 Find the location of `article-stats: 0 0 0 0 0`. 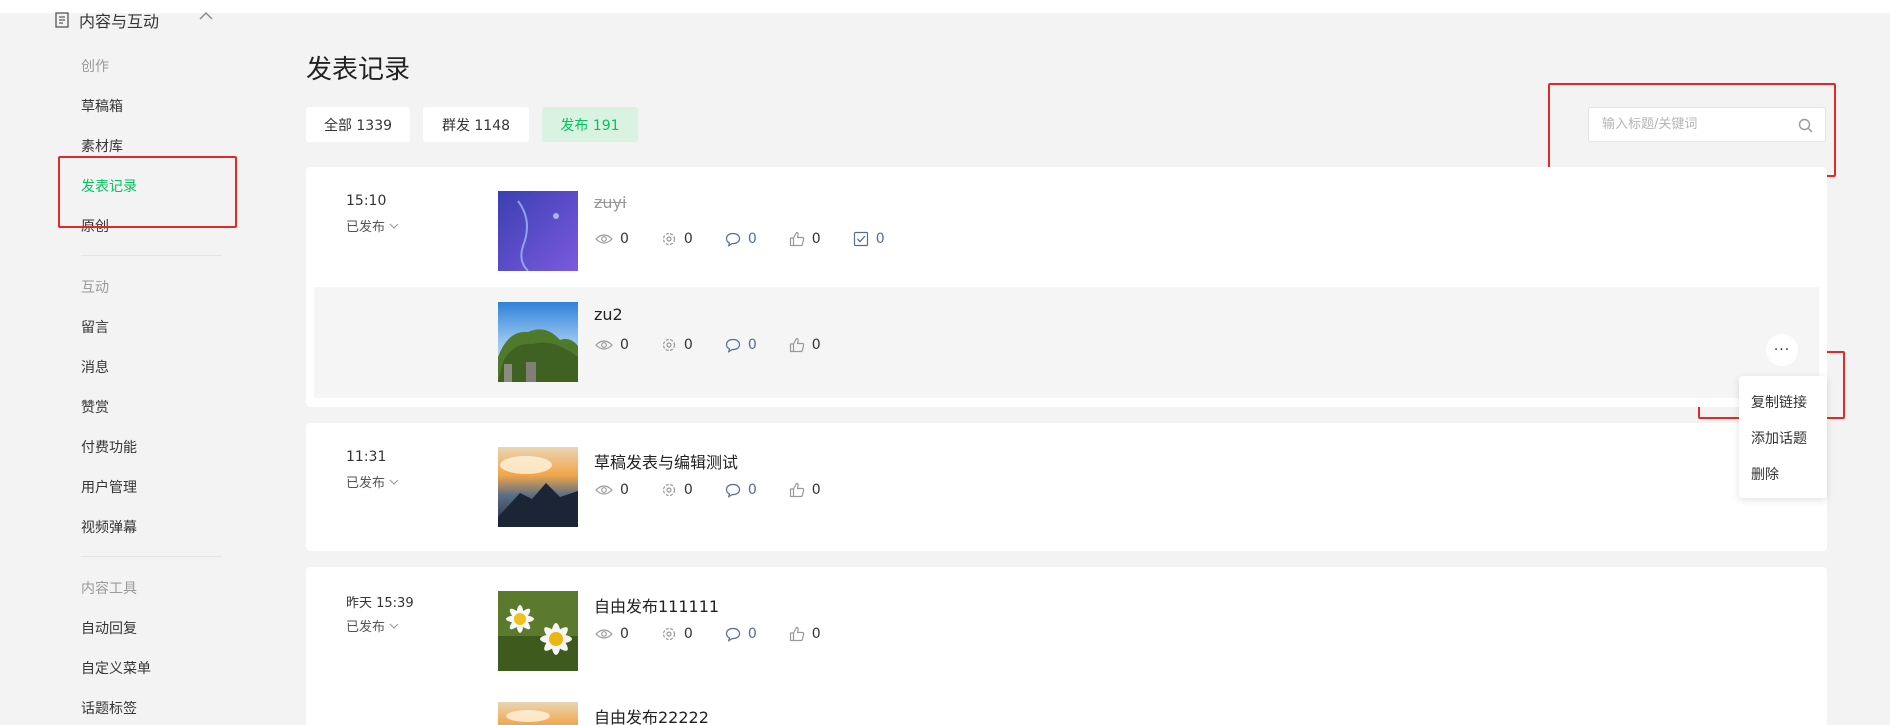

article-stats: 0 0 0 0 0 is located at coordinates (756, 239).